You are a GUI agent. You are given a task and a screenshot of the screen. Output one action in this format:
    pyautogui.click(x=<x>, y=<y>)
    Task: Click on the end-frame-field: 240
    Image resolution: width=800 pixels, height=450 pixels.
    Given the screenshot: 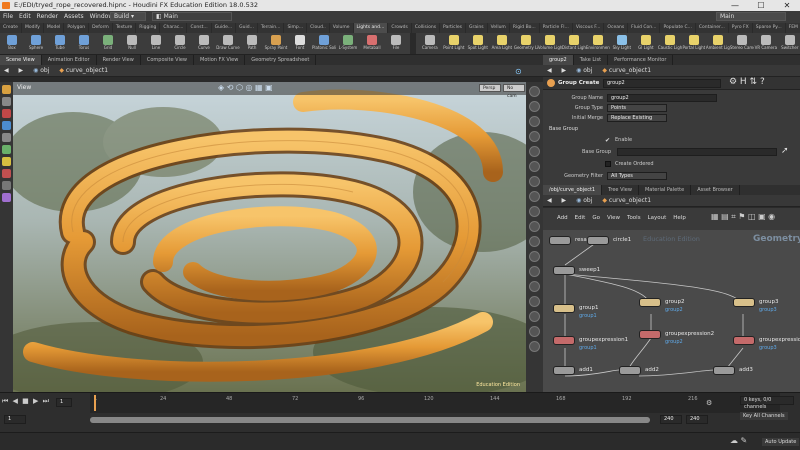 What is the action you would take?
    pyautogui.click(x=697, y=419)
    